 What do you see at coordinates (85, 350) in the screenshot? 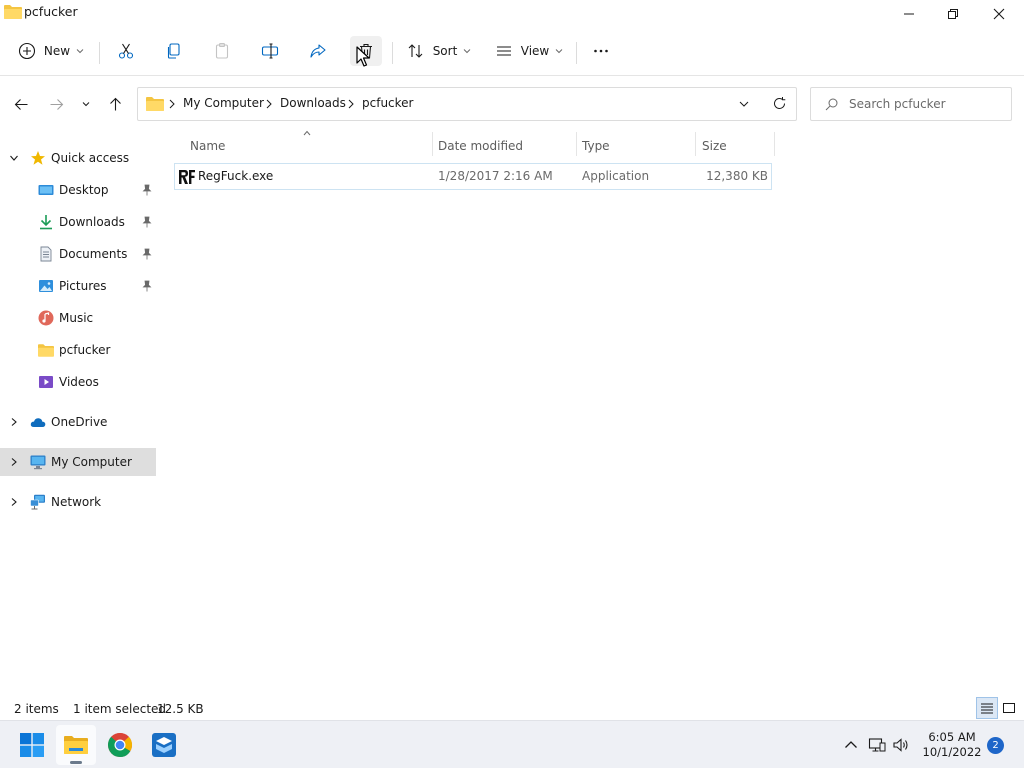
I see `nav-item-label: pcfucker` at bounding box center [85, 350].